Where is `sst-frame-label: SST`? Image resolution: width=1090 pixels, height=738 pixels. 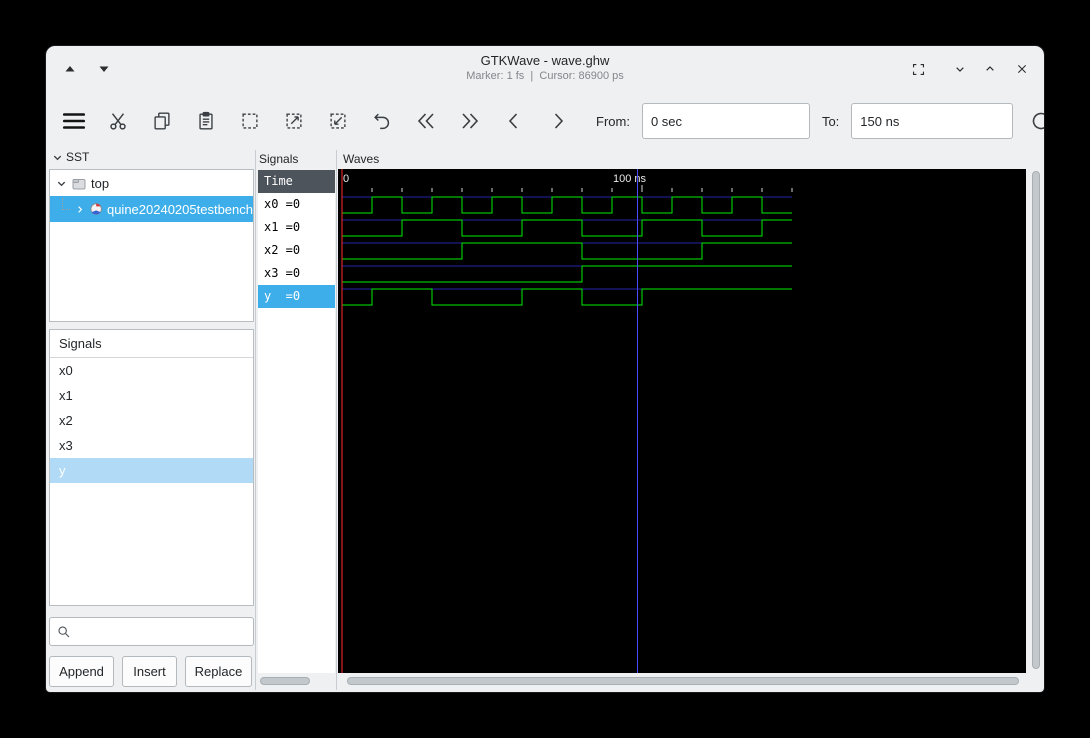 sst-frame-label: SST is located at coordinates (70, 157).